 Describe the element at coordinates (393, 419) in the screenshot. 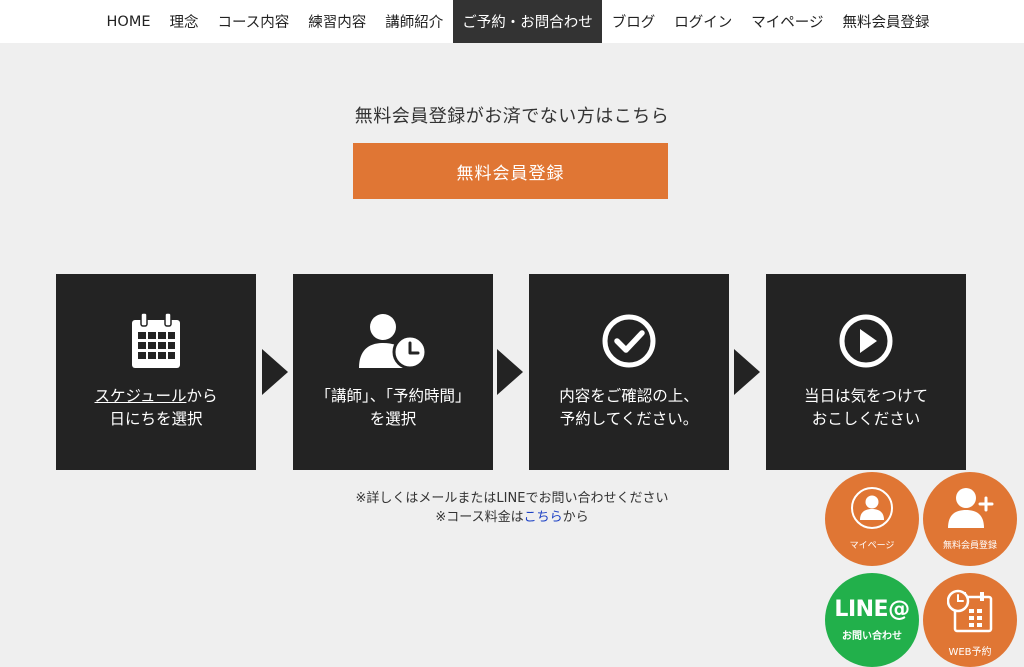

I see `step-caption-text: を選択` at that location.